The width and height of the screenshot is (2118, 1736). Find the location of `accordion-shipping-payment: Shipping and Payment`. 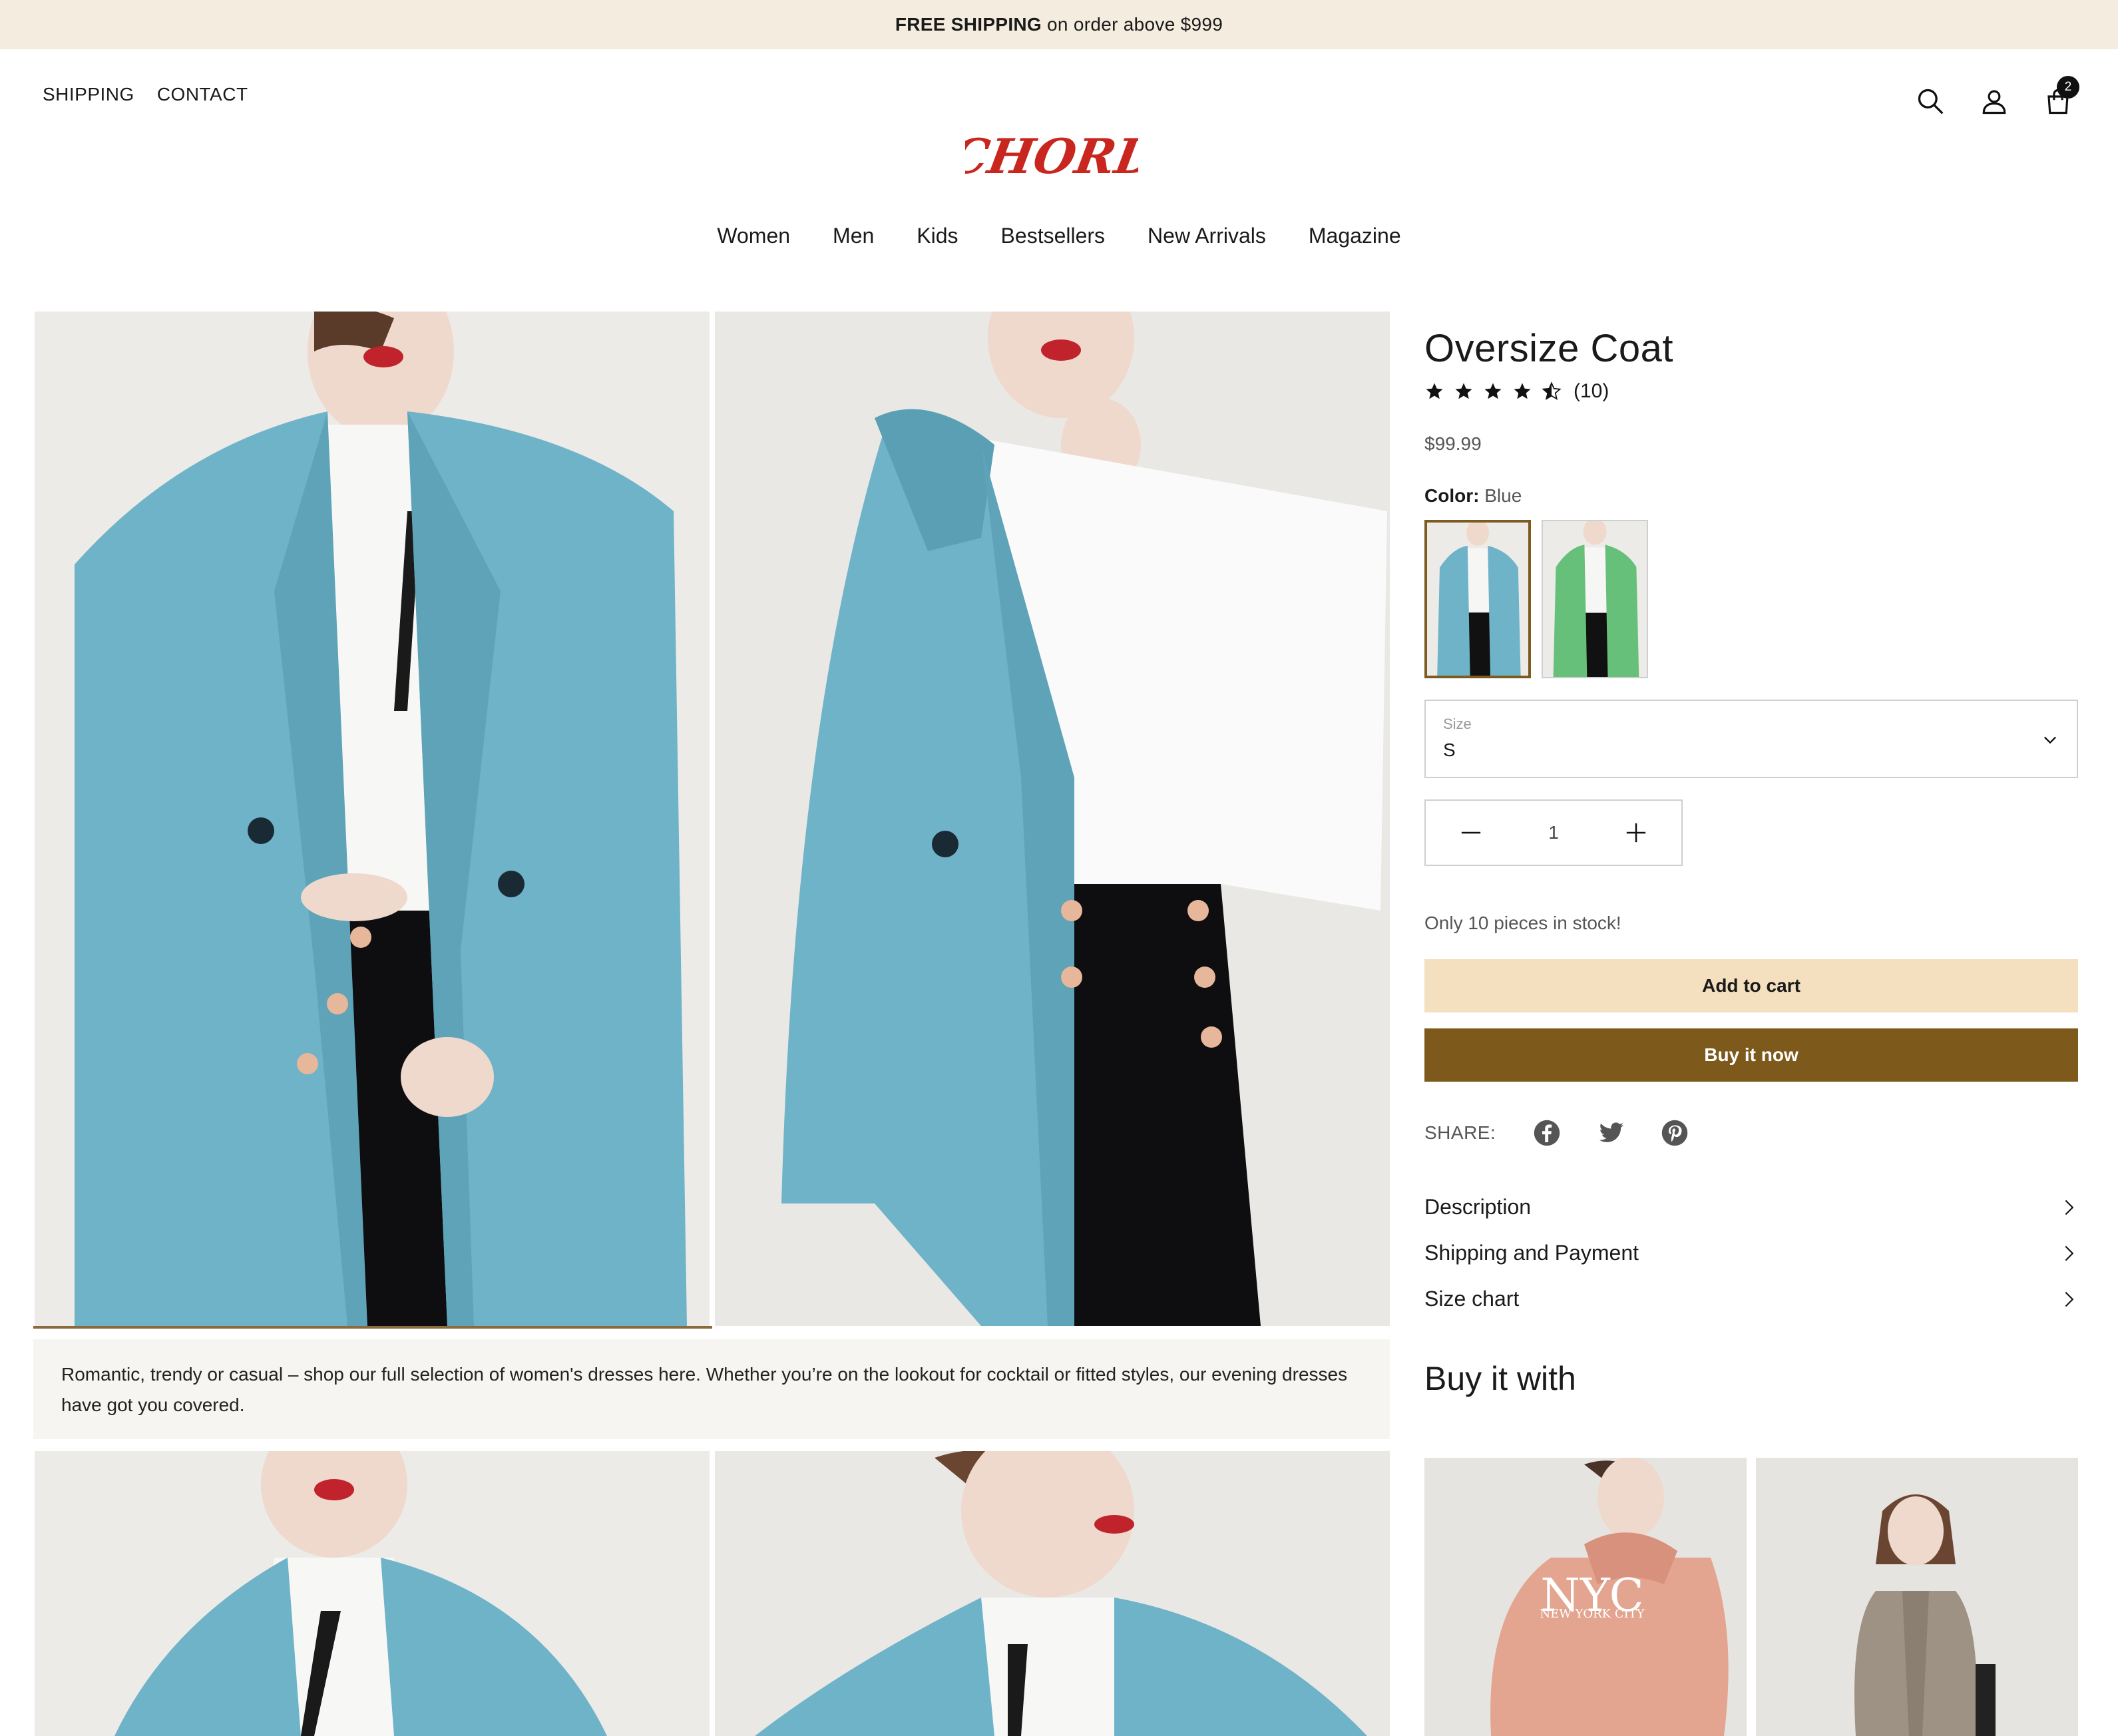

accordion-shipping-payment: Shipping and Payment is located at coordinates (1751, 1253).